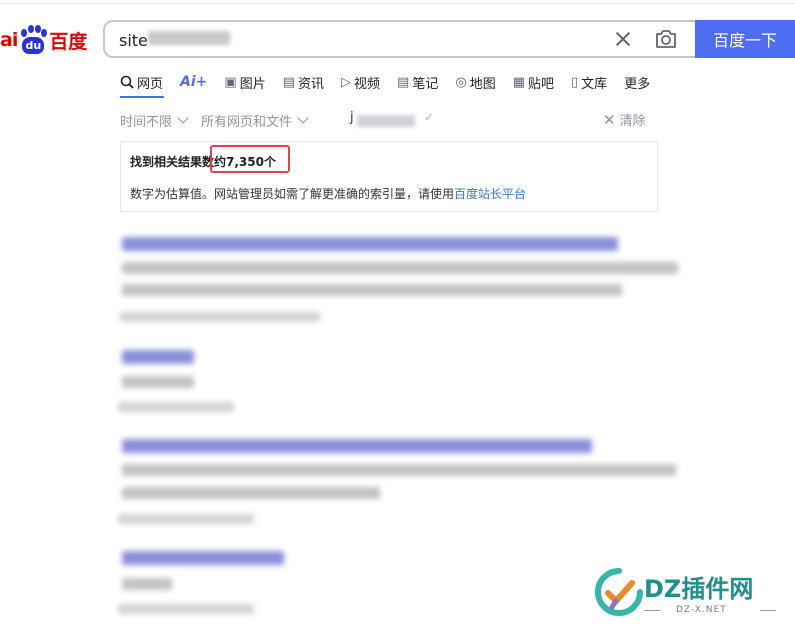  Describe the element at coordinates (475, 82) in the screenshot. I see `tab-map: ◎ 地图` at that location.